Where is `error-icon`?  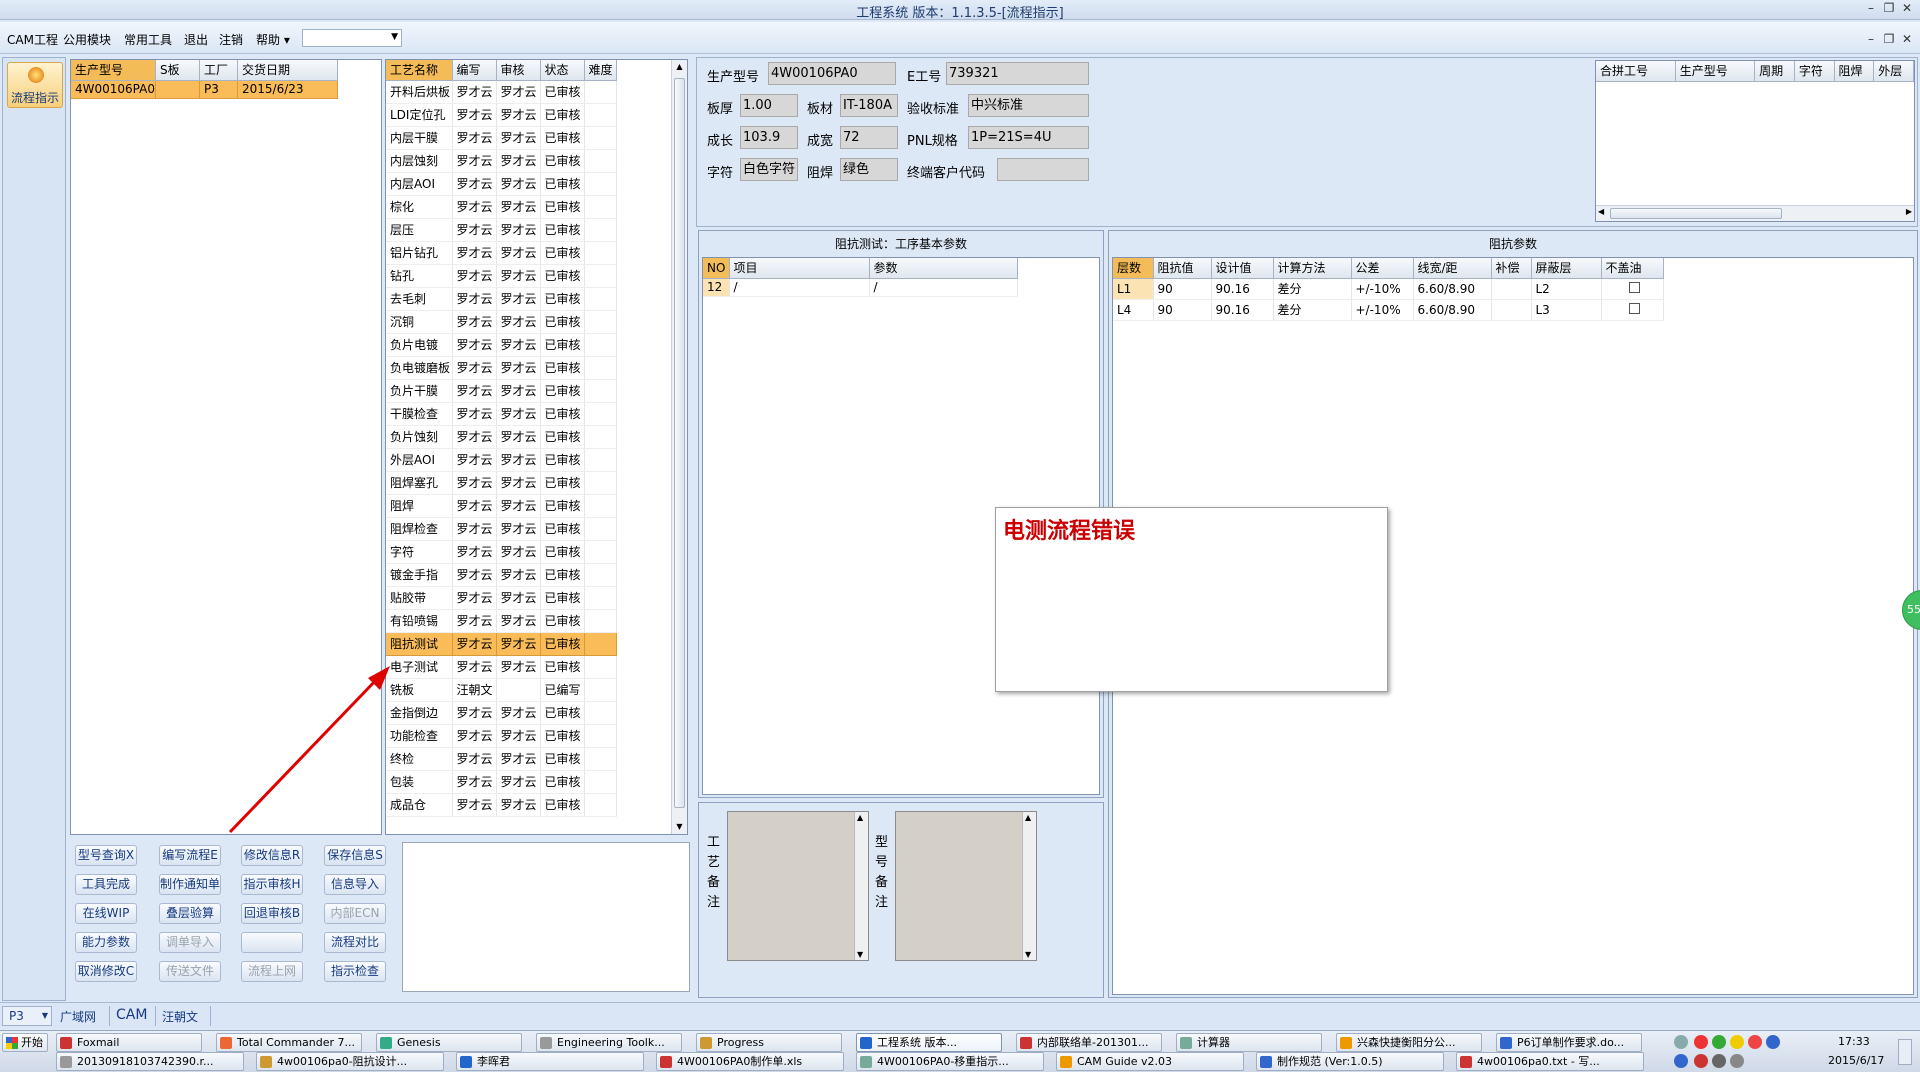
error-icon is located at coordinates (1701, 1061).